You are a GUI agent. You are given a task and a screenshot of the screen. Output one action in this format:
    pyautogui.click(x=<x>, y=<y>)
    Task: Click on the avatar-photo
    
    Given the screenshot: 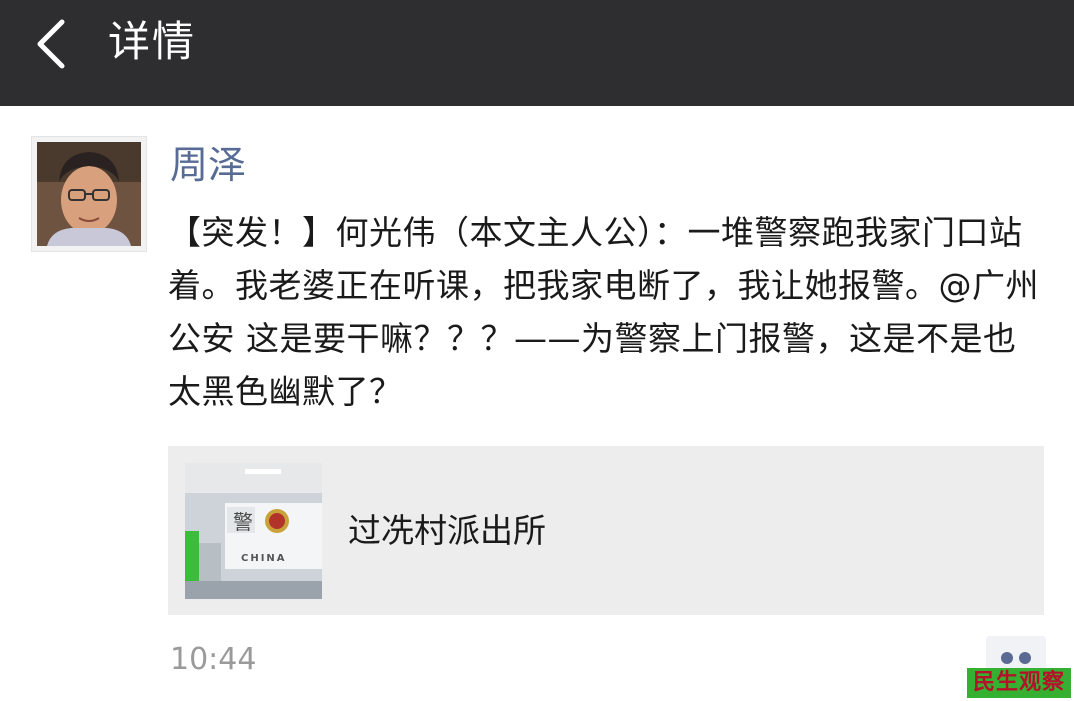 What is the action you would take?
    pyautogui.click(x=89, y=194)
    